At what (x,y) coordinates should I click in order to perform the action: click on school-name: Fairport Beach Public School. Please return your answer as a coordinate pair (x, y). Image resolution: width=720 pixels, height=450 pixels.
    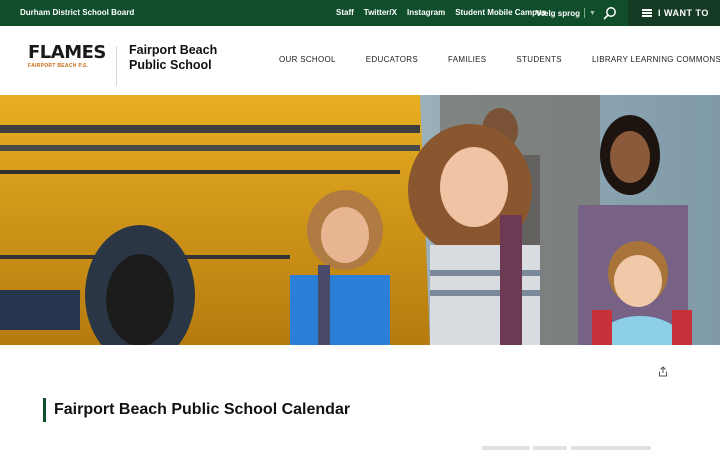
    Looking at the image, I should click on (173, 58).